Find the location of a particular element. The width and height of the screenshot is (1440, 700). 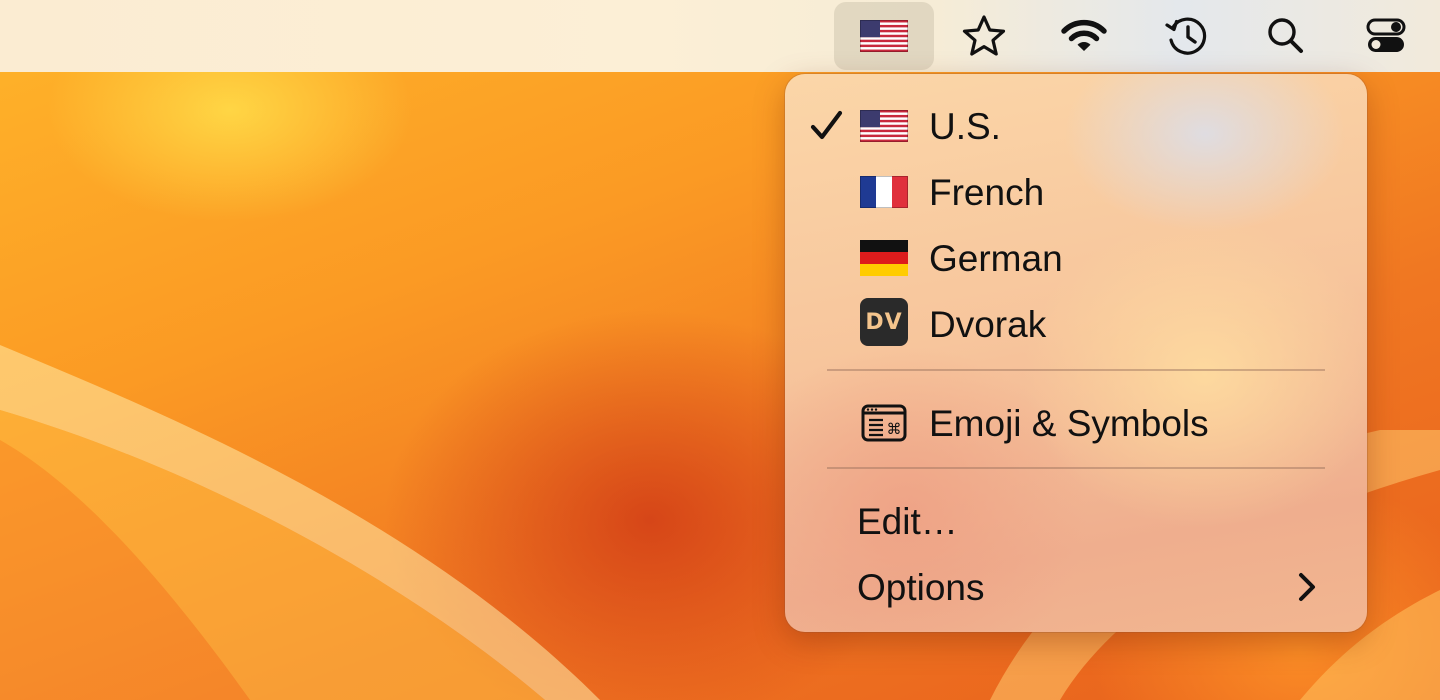

control-center-menu-button is located at coordinates (1386, 36).